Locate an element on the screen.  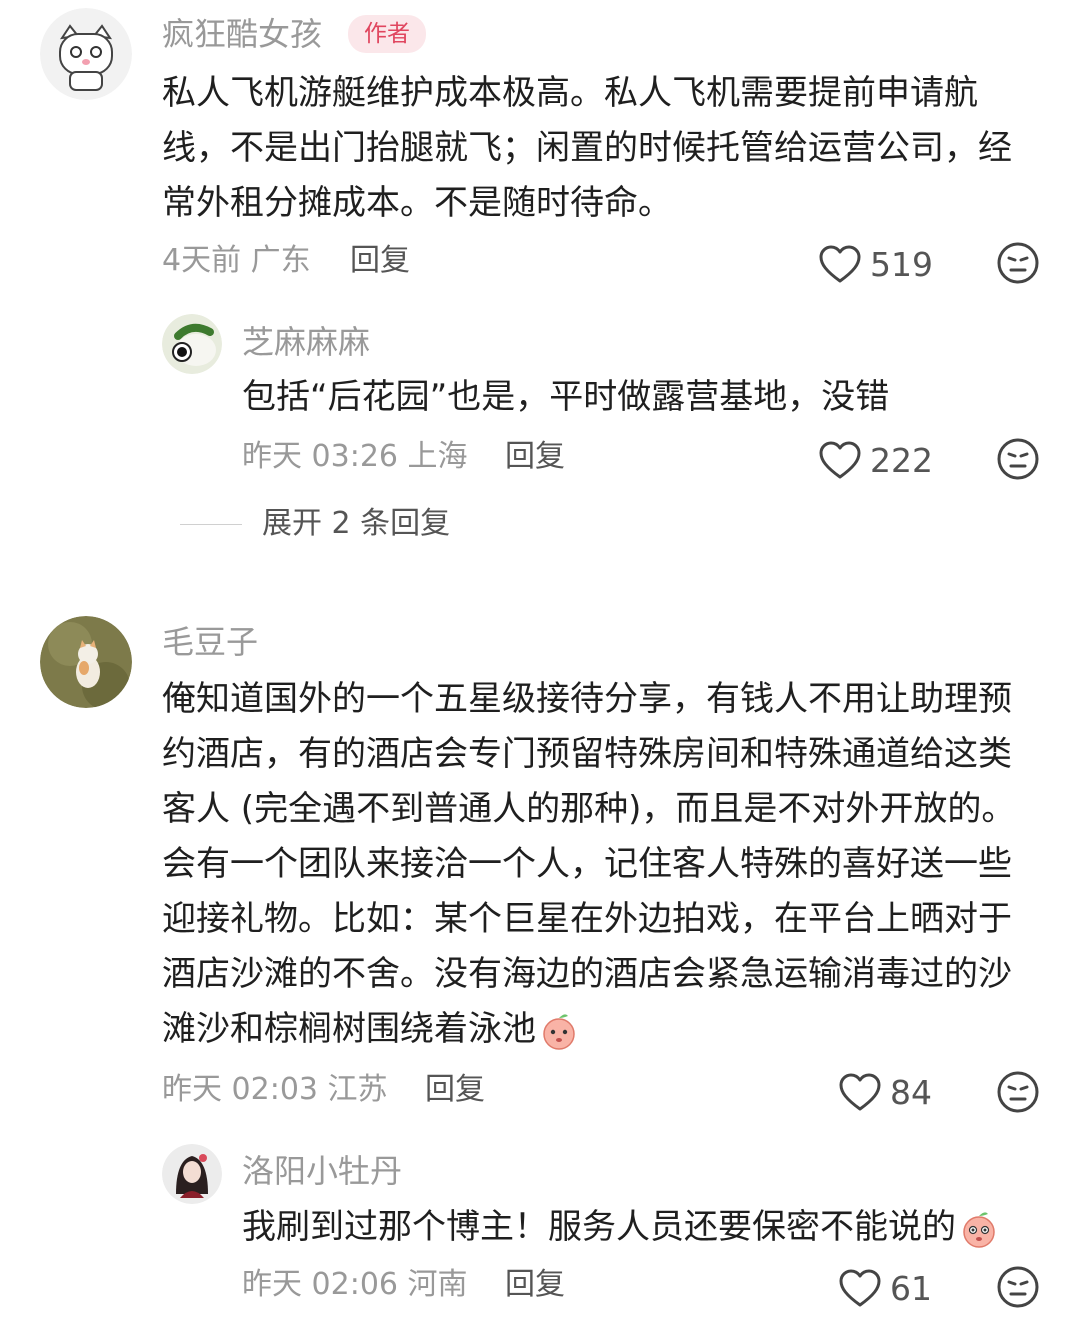
reply-time-location: 昨天 03:26 上海 is located at coordinates (355, 456).